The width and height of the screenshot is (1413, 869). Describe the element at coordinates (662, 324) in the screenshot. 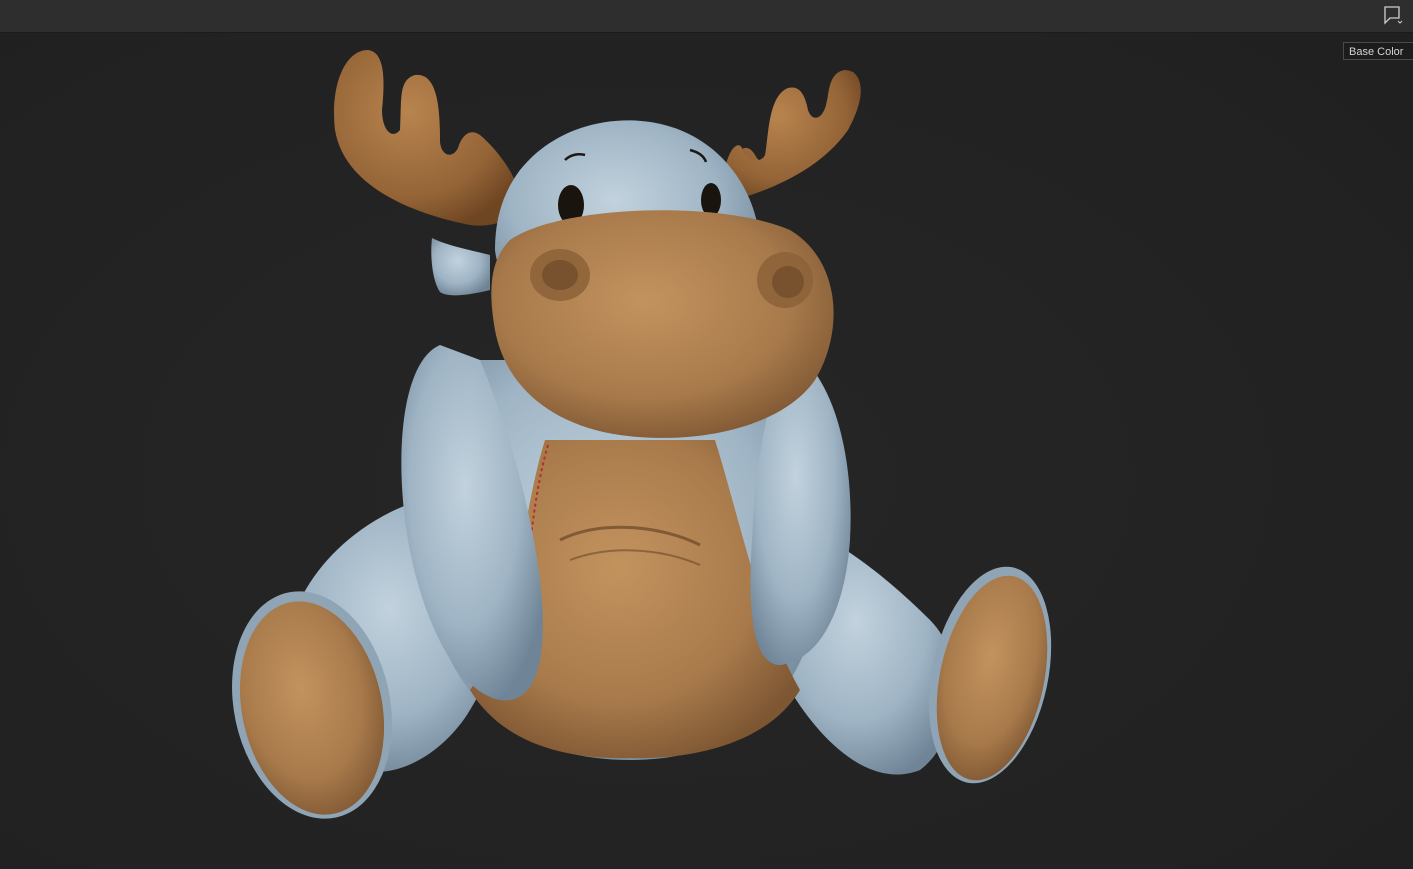

I see `muzzle` at that location.